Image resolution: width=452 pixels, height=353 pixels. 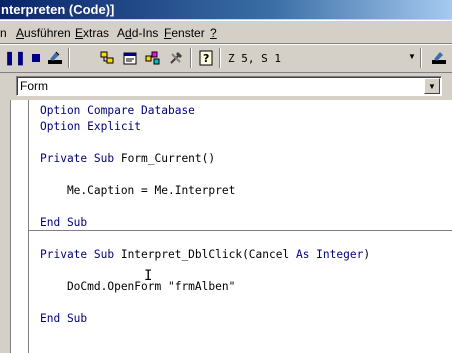 What do you see at coordinates (226, 58) in the screenshot?
I see `toolbar: ❚❚ ? Z 5, S 1 ▼` at bounding box center [226, 58].